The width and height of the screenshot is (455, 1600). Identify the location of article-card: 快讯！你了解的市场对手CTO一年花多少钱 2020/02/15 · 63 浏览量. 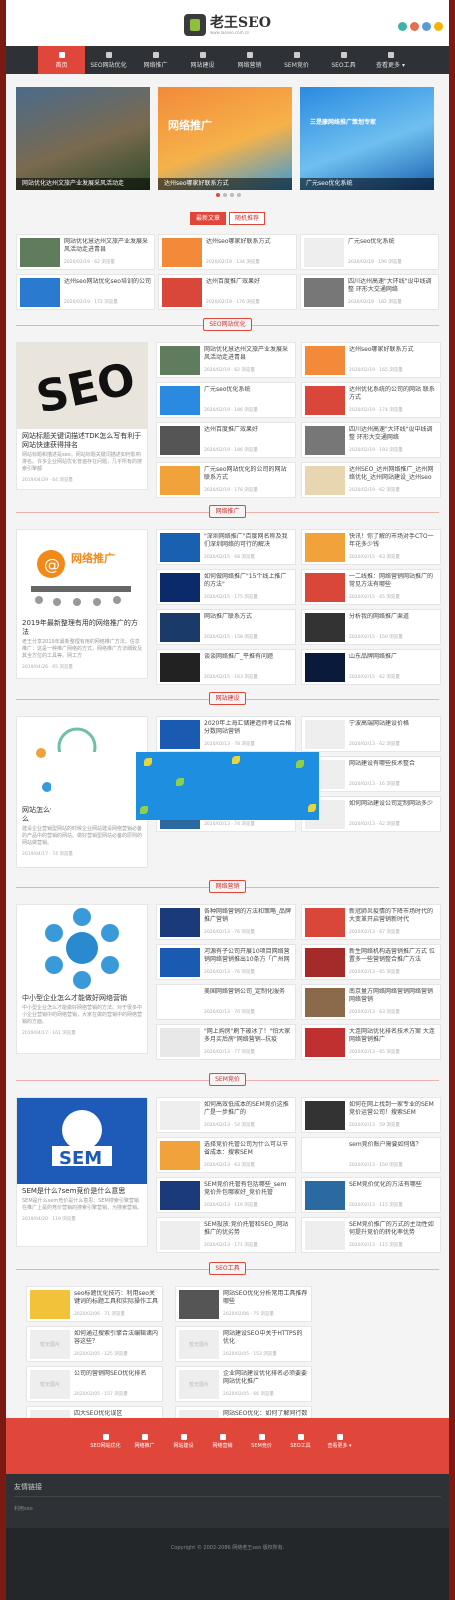
(371, 547).